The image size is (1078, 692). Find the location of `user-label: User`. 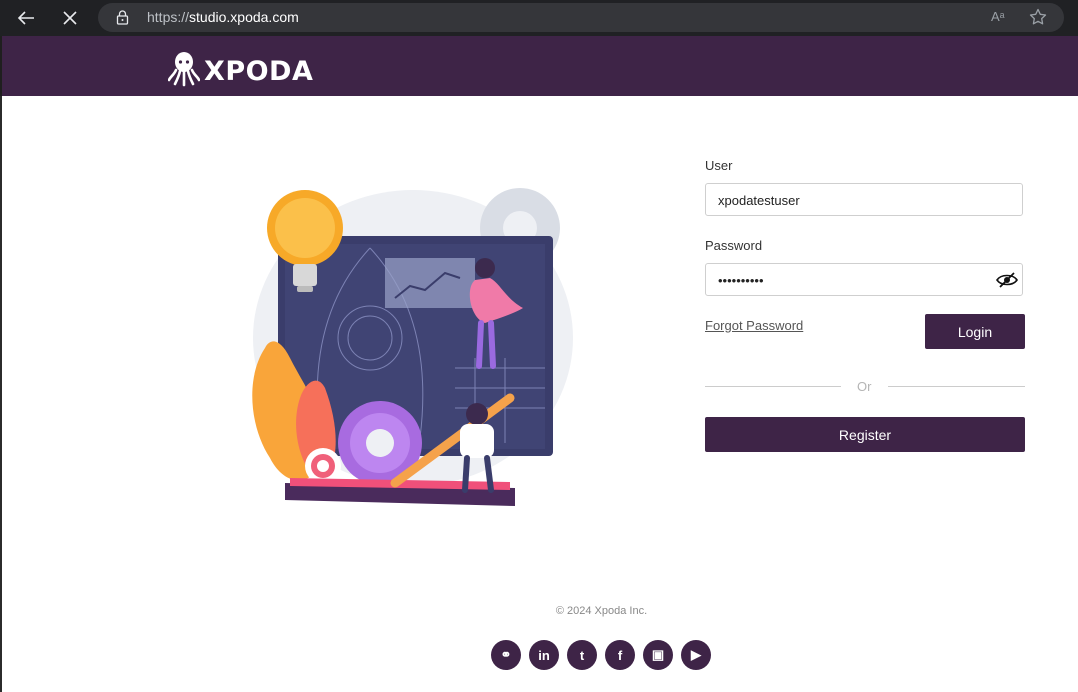

user-label: User is located at coordinates (719, 165).